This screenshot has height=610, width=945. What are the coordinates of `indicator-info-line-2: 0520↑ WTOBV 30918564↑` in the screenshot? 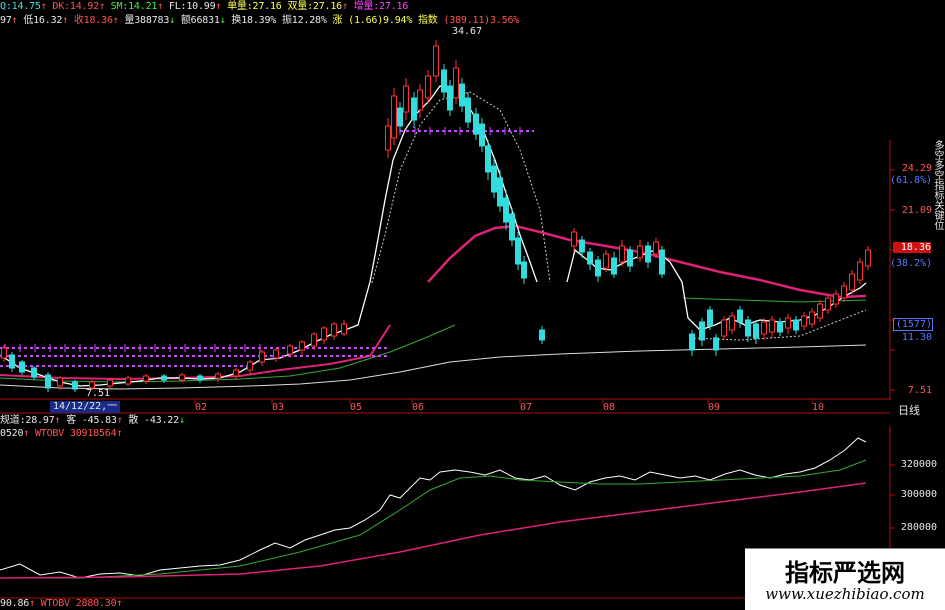 It's located at (61, 434).